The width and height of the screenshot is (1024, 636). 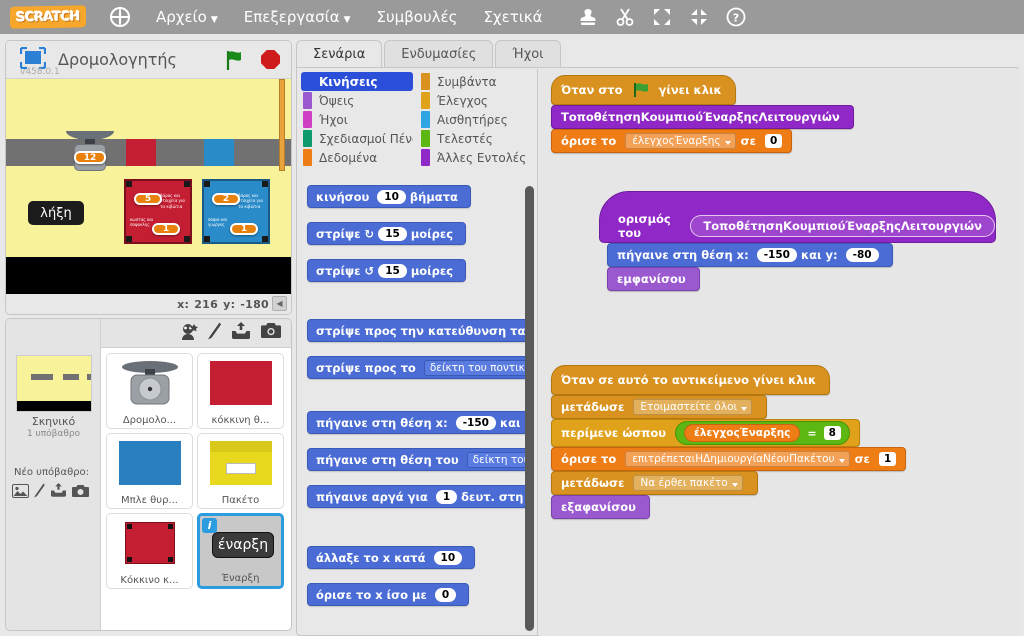 What do you see at coordinates (33, 58) in the screenshot?
I see `stage-full-screen-icon` at bounding box center [33, 58].